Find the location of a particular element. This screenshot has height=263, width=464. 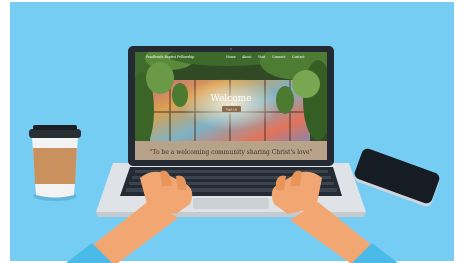

nav-item-home: Home is located at coordinates (231, 57).